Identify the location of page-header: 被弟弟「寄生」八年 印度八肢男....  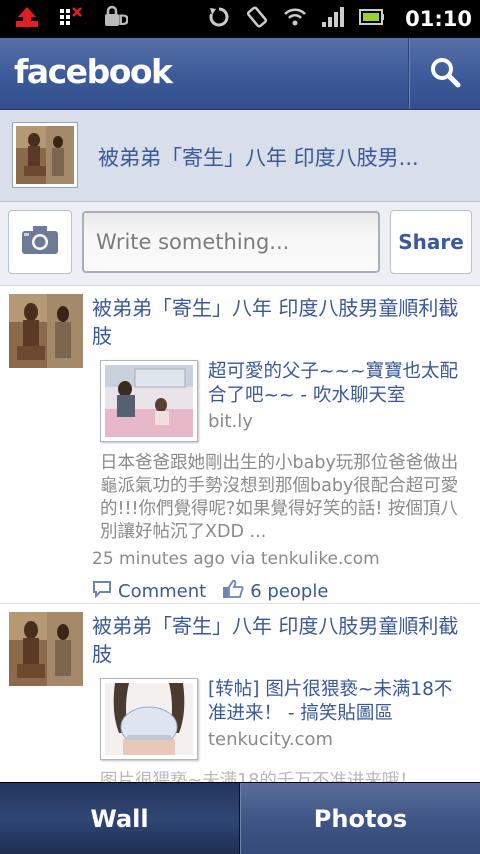
(240, 156).